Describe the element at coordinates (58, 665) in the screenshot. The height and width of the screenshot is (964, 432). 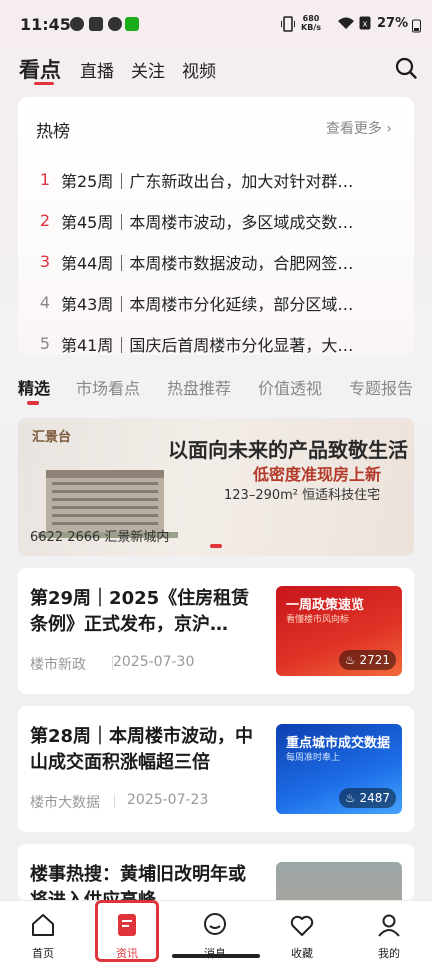
I see `article-source: 楼市新政` at that location.